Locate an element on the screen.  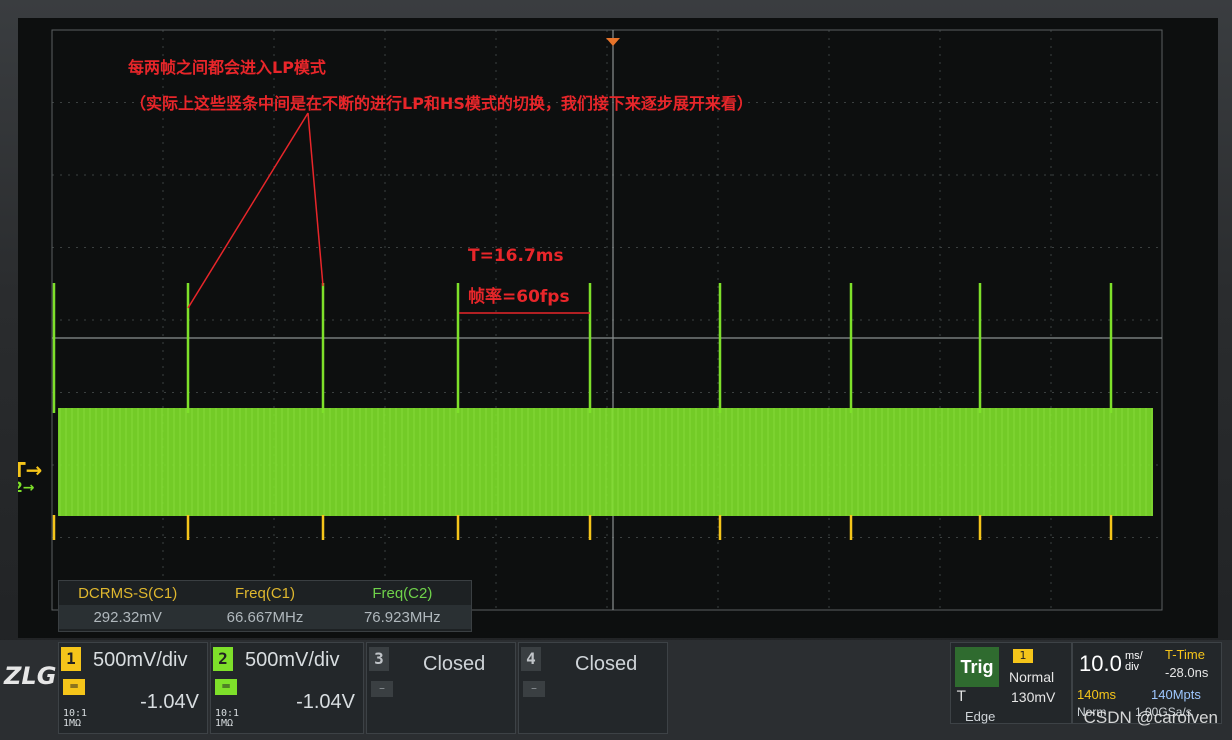
memory-depth: 140ms is located at coordinates (1097, 694).